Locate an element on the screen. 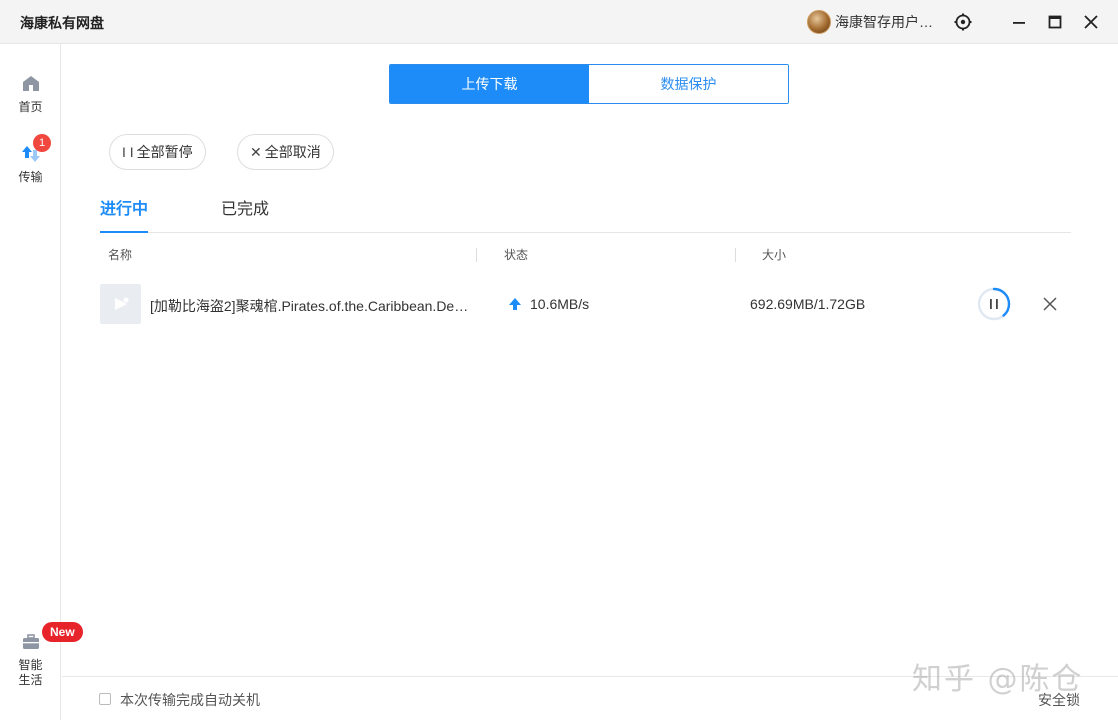 Image resolution: width=1118 pixels, height=720 pixels. column-header-name: 名称 is located at coordinates (120, 254).